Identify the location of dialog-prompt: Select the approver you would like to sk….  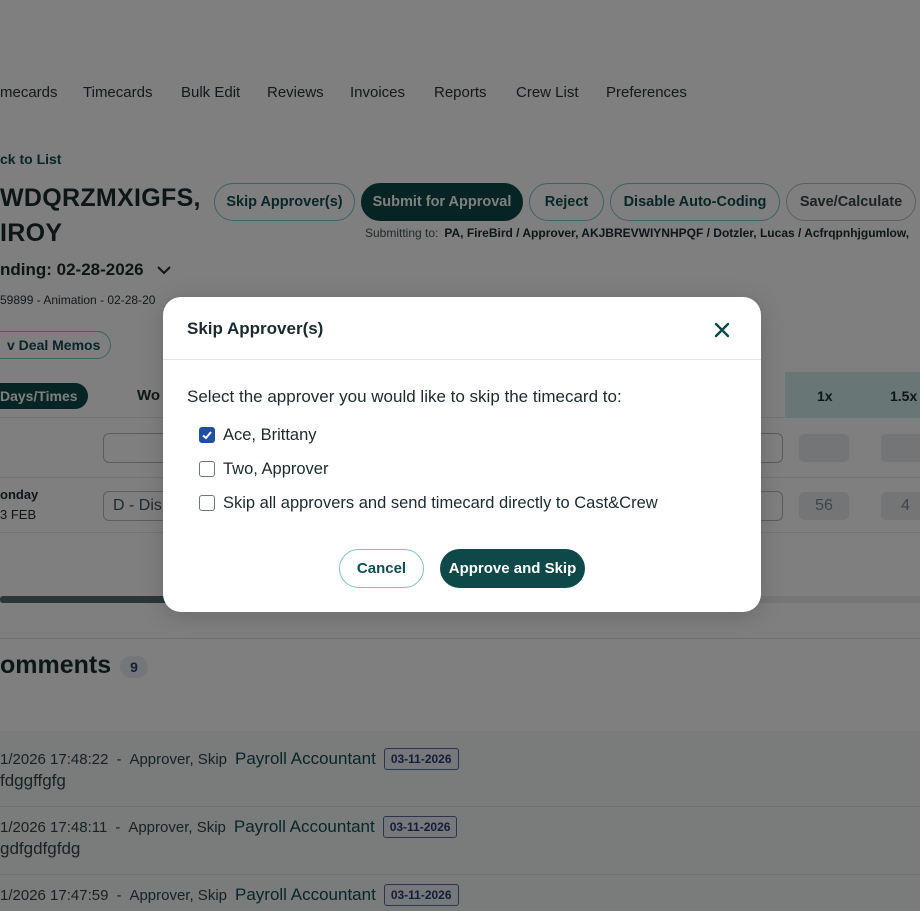
(404, 396).